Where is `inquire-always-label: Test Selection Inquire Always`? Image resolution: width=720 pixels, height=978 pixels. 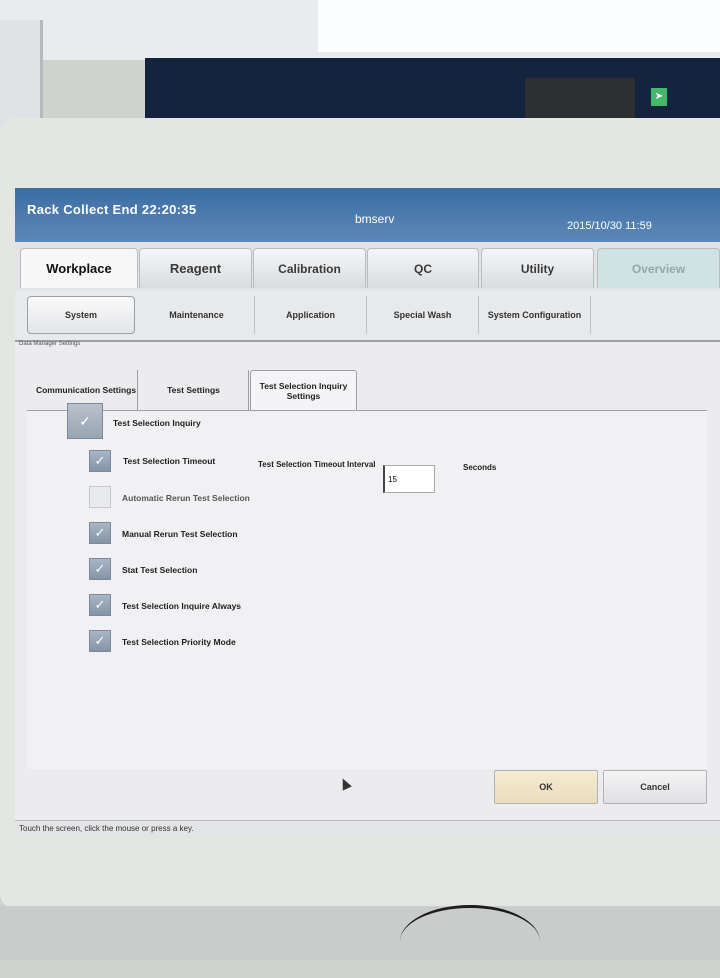
inquire-always-label: Test Selection Inquire Always is located at coordinates (182, 606).